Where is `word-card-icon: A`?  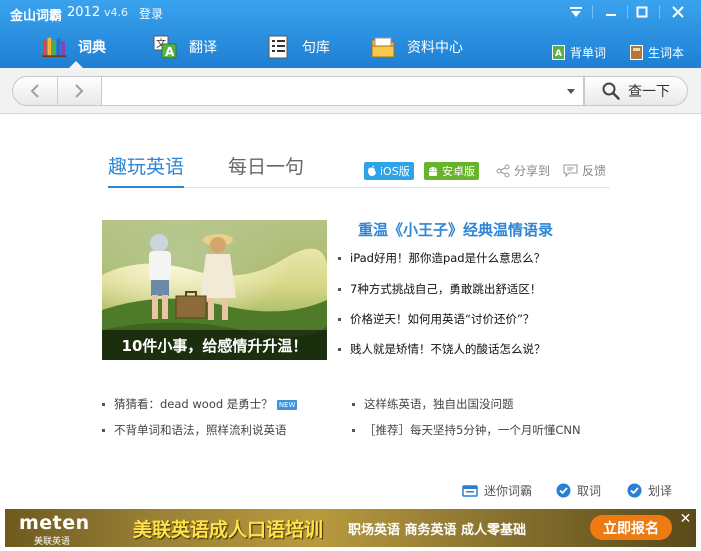 word-card-icon: A is located at coordinates (558, 52).